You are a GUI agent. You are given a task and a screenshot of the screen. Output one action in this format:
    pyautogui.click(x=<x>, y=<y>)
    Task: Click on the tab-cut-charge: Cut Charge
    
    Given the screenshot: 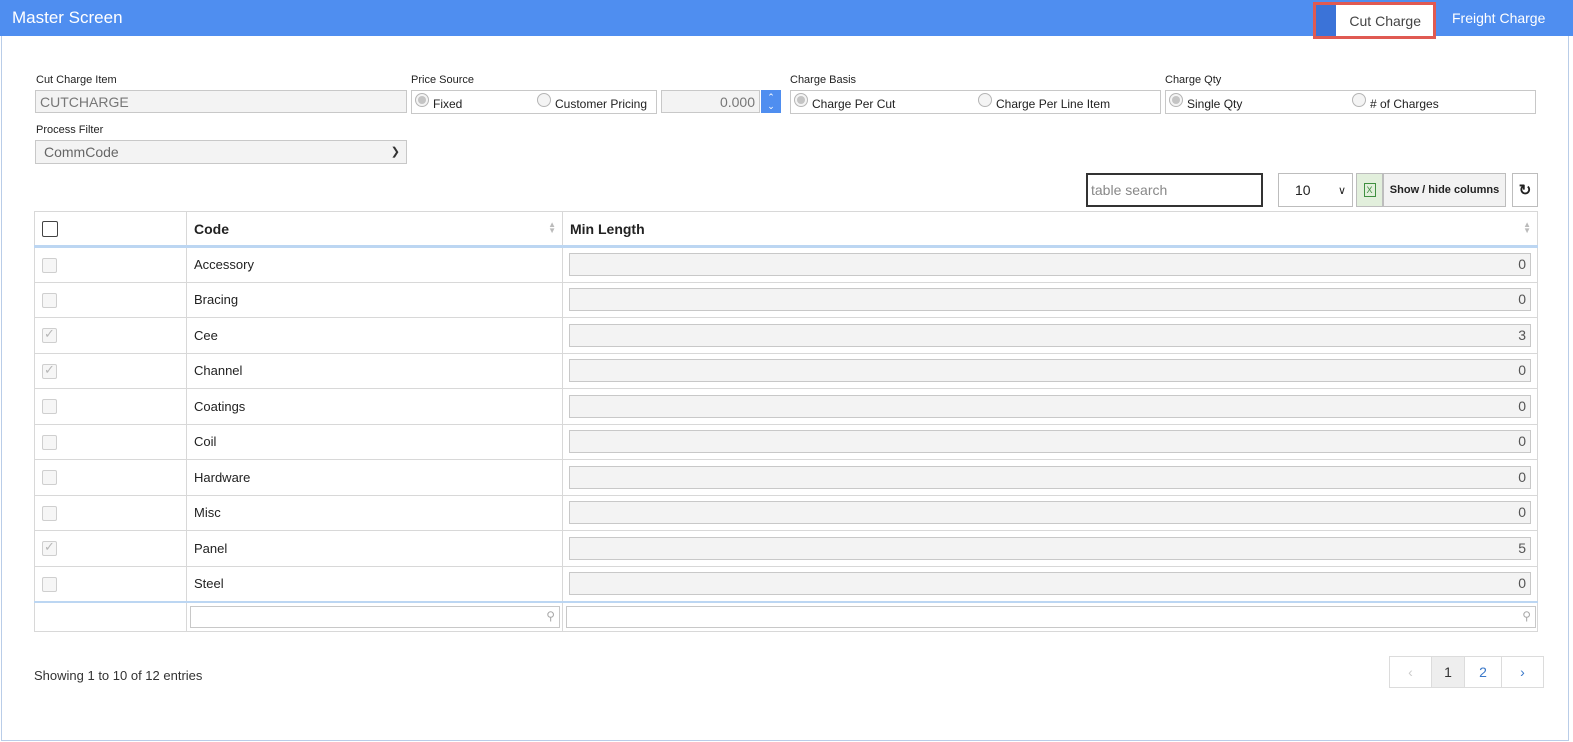 What is the action you would take?
    pyautogui.click(x=1374, y=20)
    